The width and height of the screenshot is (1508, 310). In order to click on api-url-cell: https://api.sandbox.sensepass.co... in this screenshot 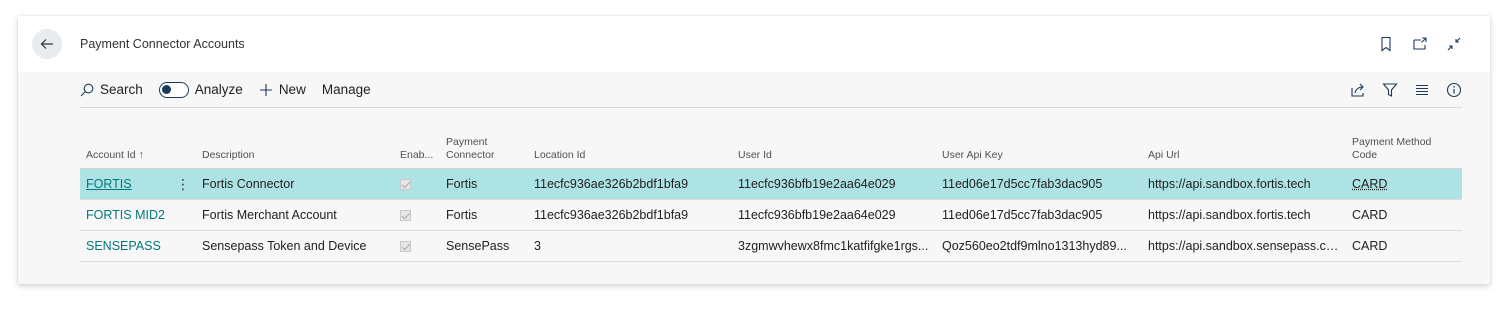, I will do `click(1244, 246)`.